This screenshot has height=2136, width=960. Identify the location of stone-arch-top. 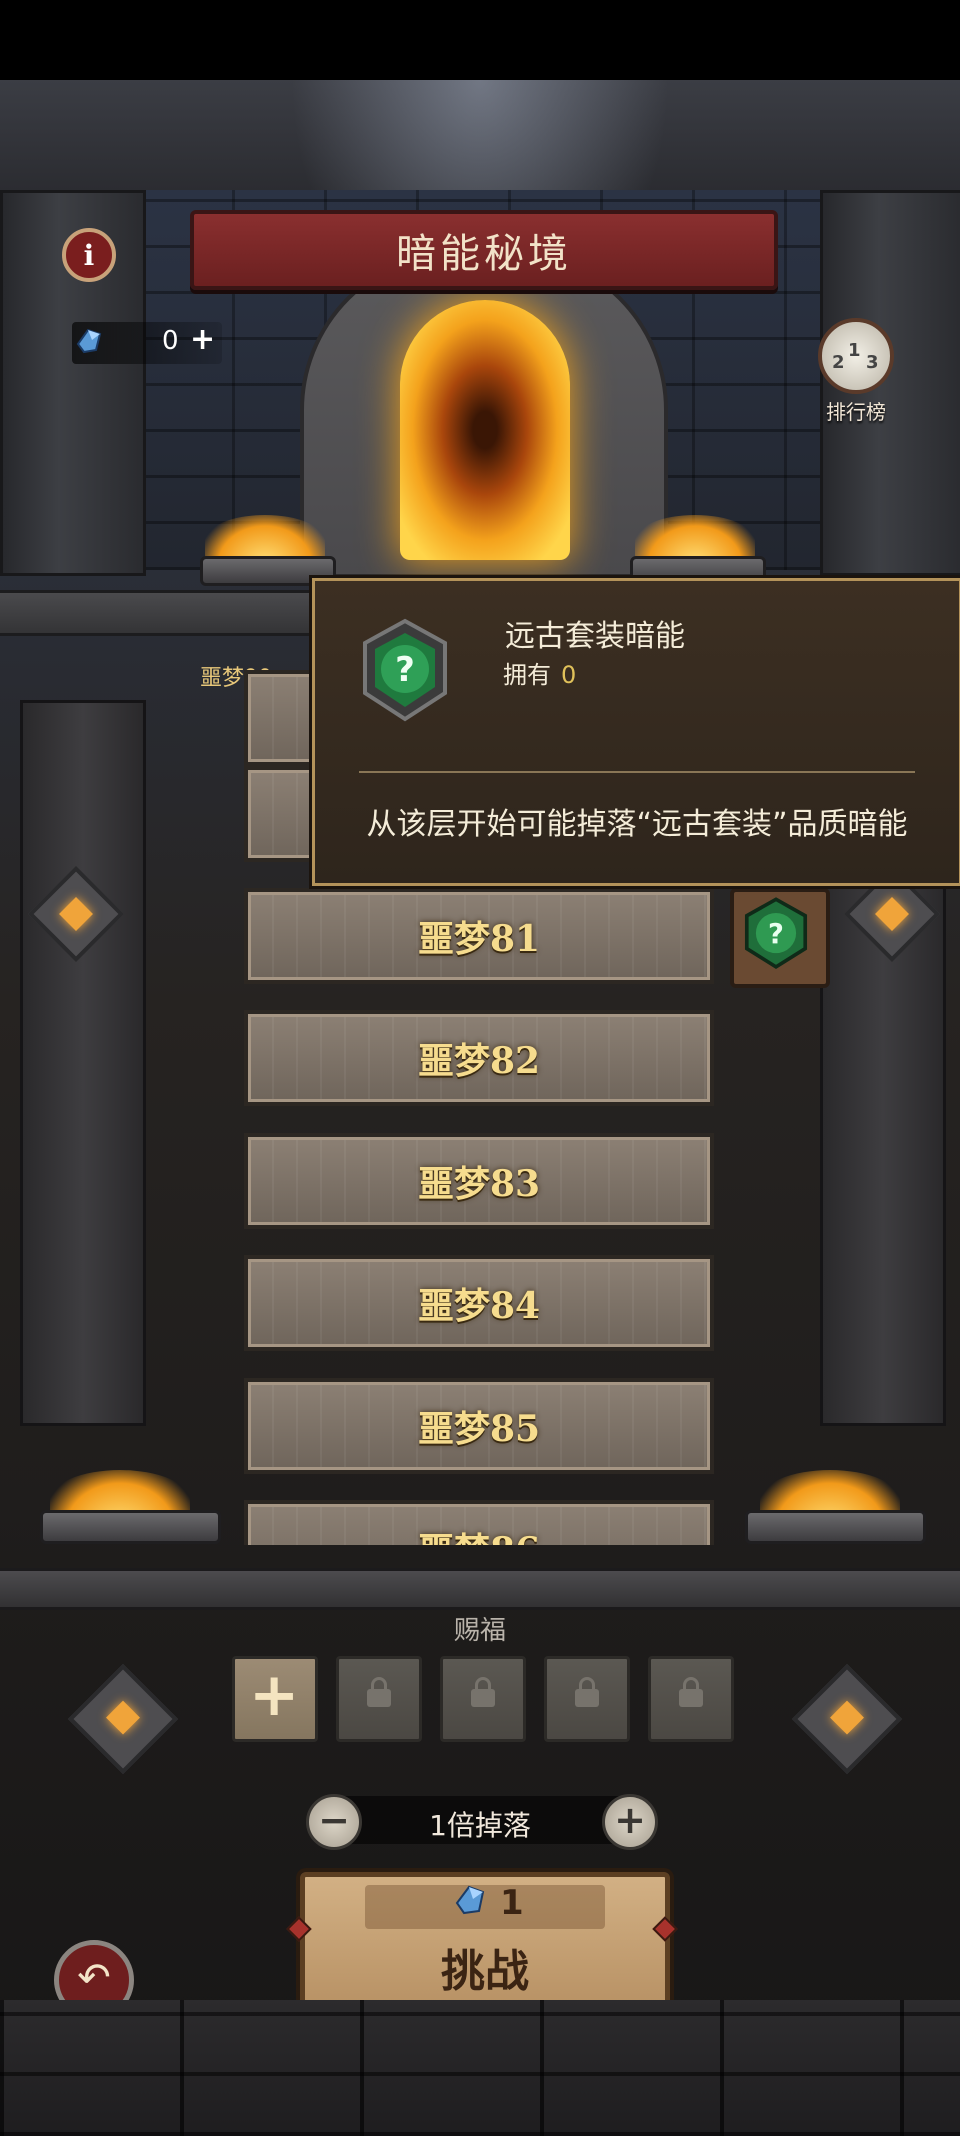
(480, 210).